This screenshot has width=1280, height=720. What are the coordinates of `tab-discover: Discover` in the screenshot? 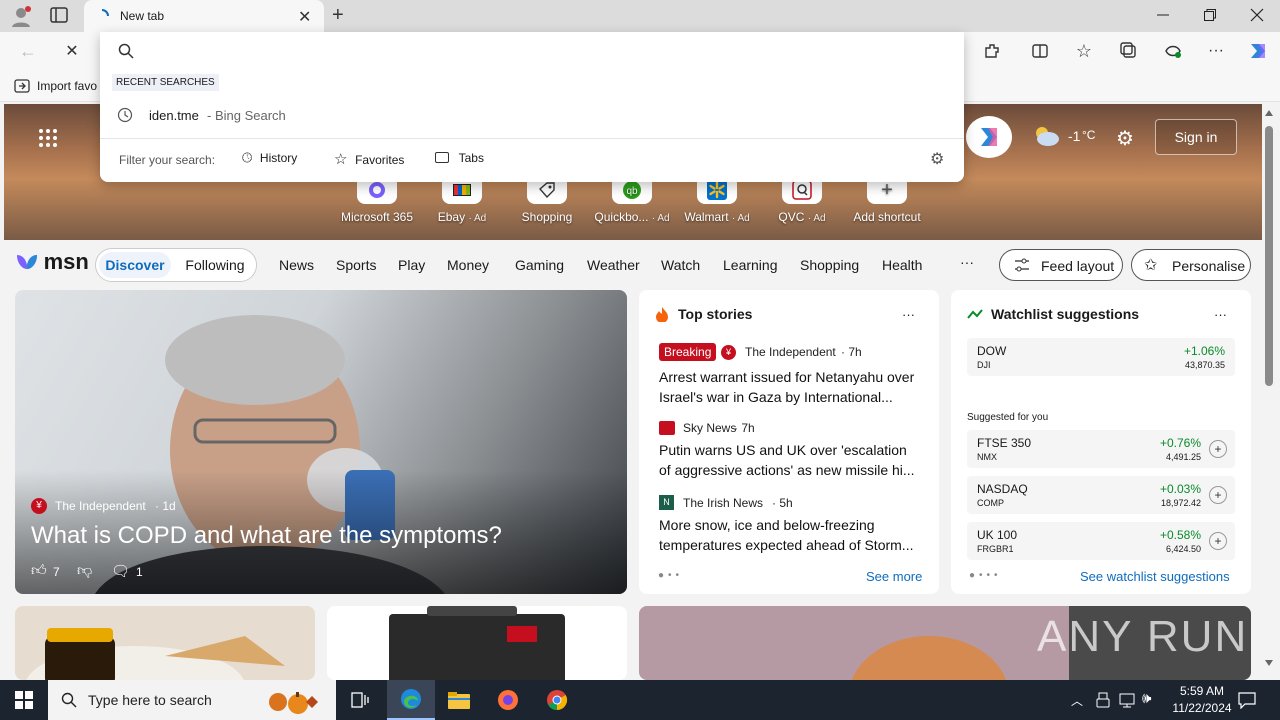 It's located at (135, 265).